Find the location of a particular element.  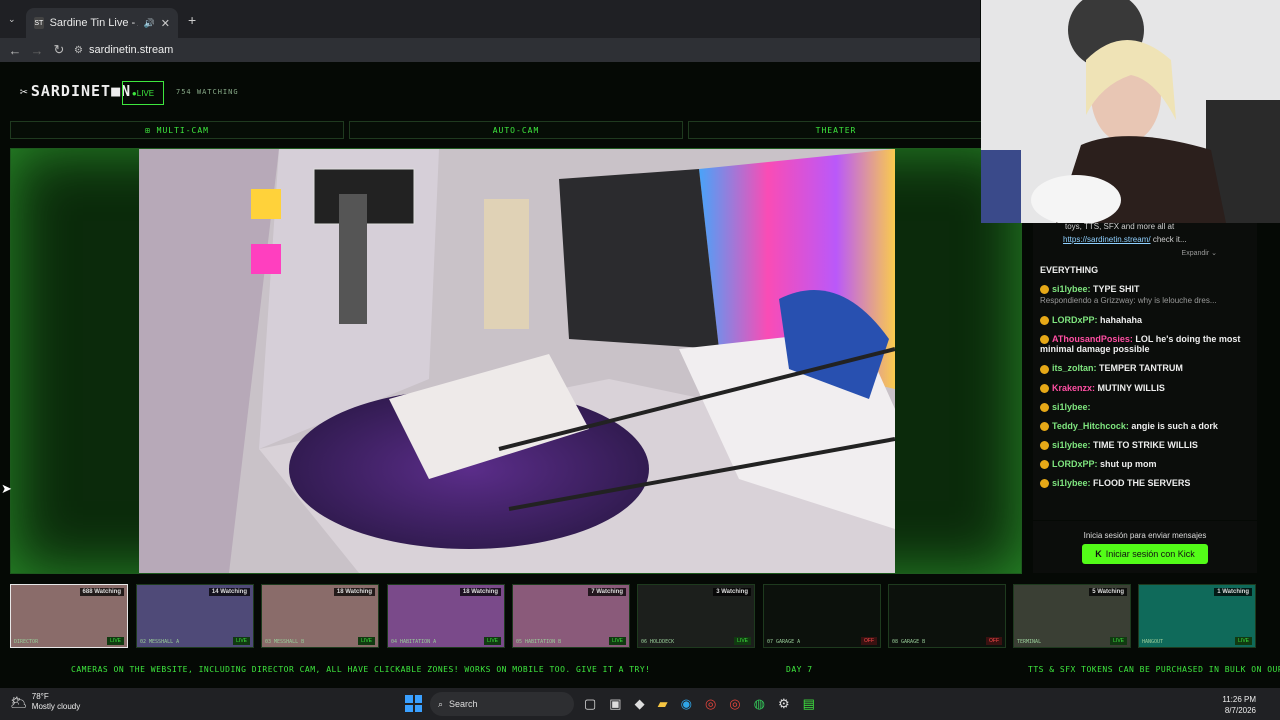

widgets-icon: ▣ is located at coordinates (615, 704).